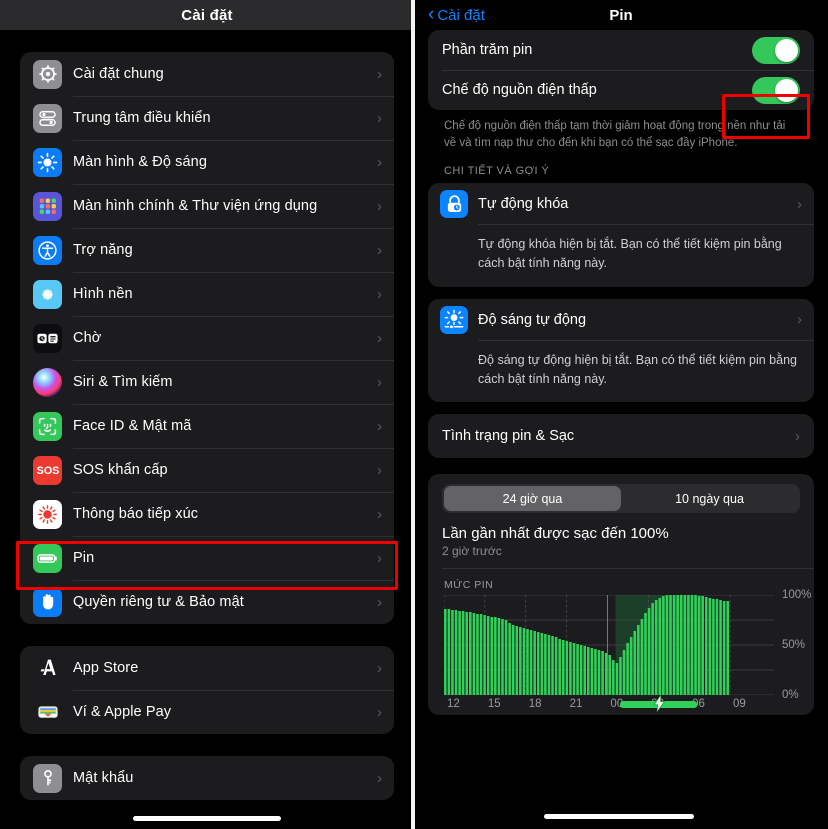  Describe the element at coordinates (47, 74) in the screenshot. I see `gear-icon` at that location.